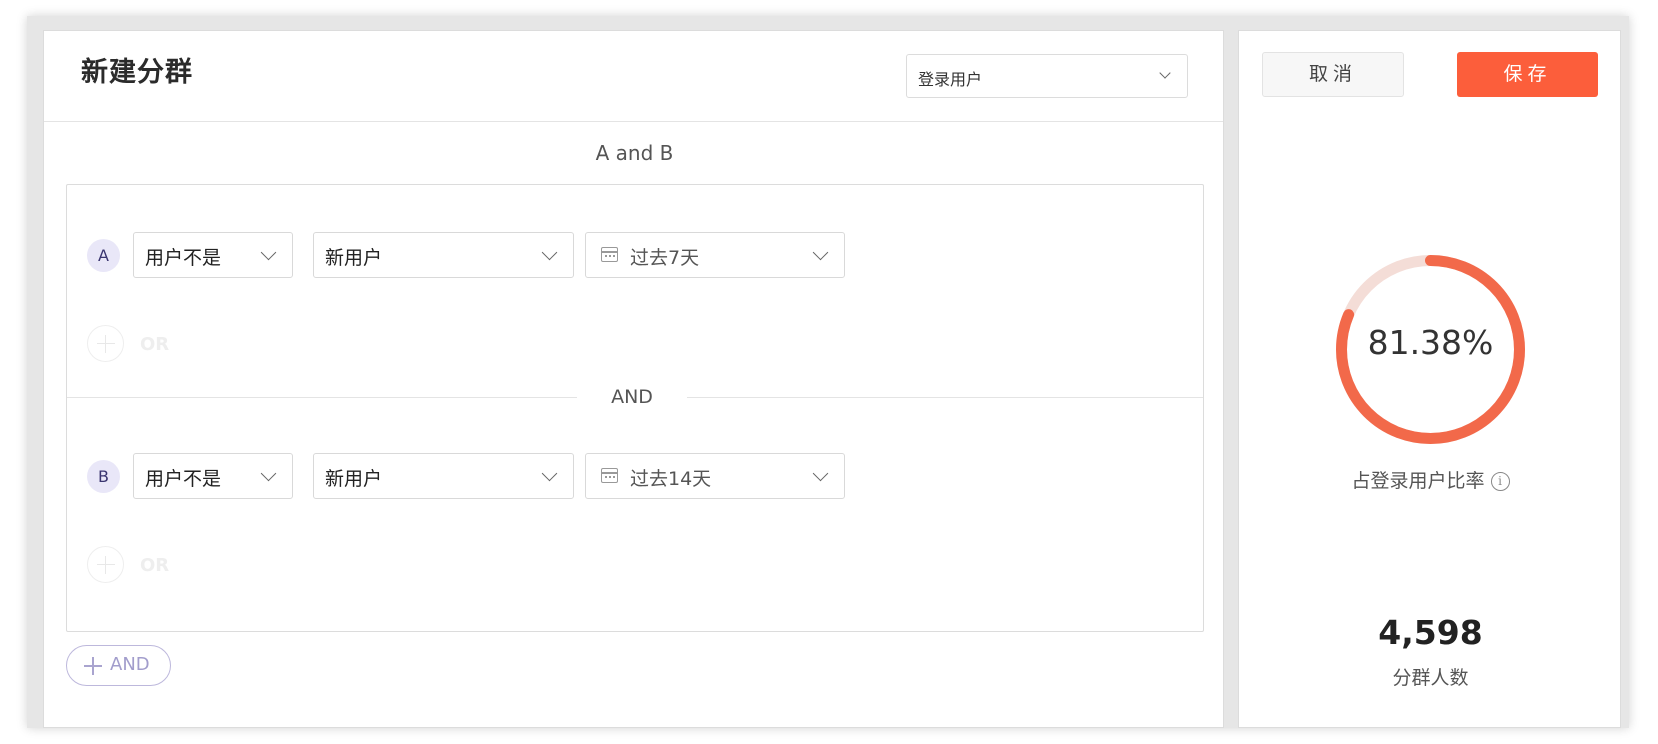  What do you see at coordinates (1047, 76) in the screenshot?
I see `user-scope-select: 登录用户` at bounding box center [1047, 76].